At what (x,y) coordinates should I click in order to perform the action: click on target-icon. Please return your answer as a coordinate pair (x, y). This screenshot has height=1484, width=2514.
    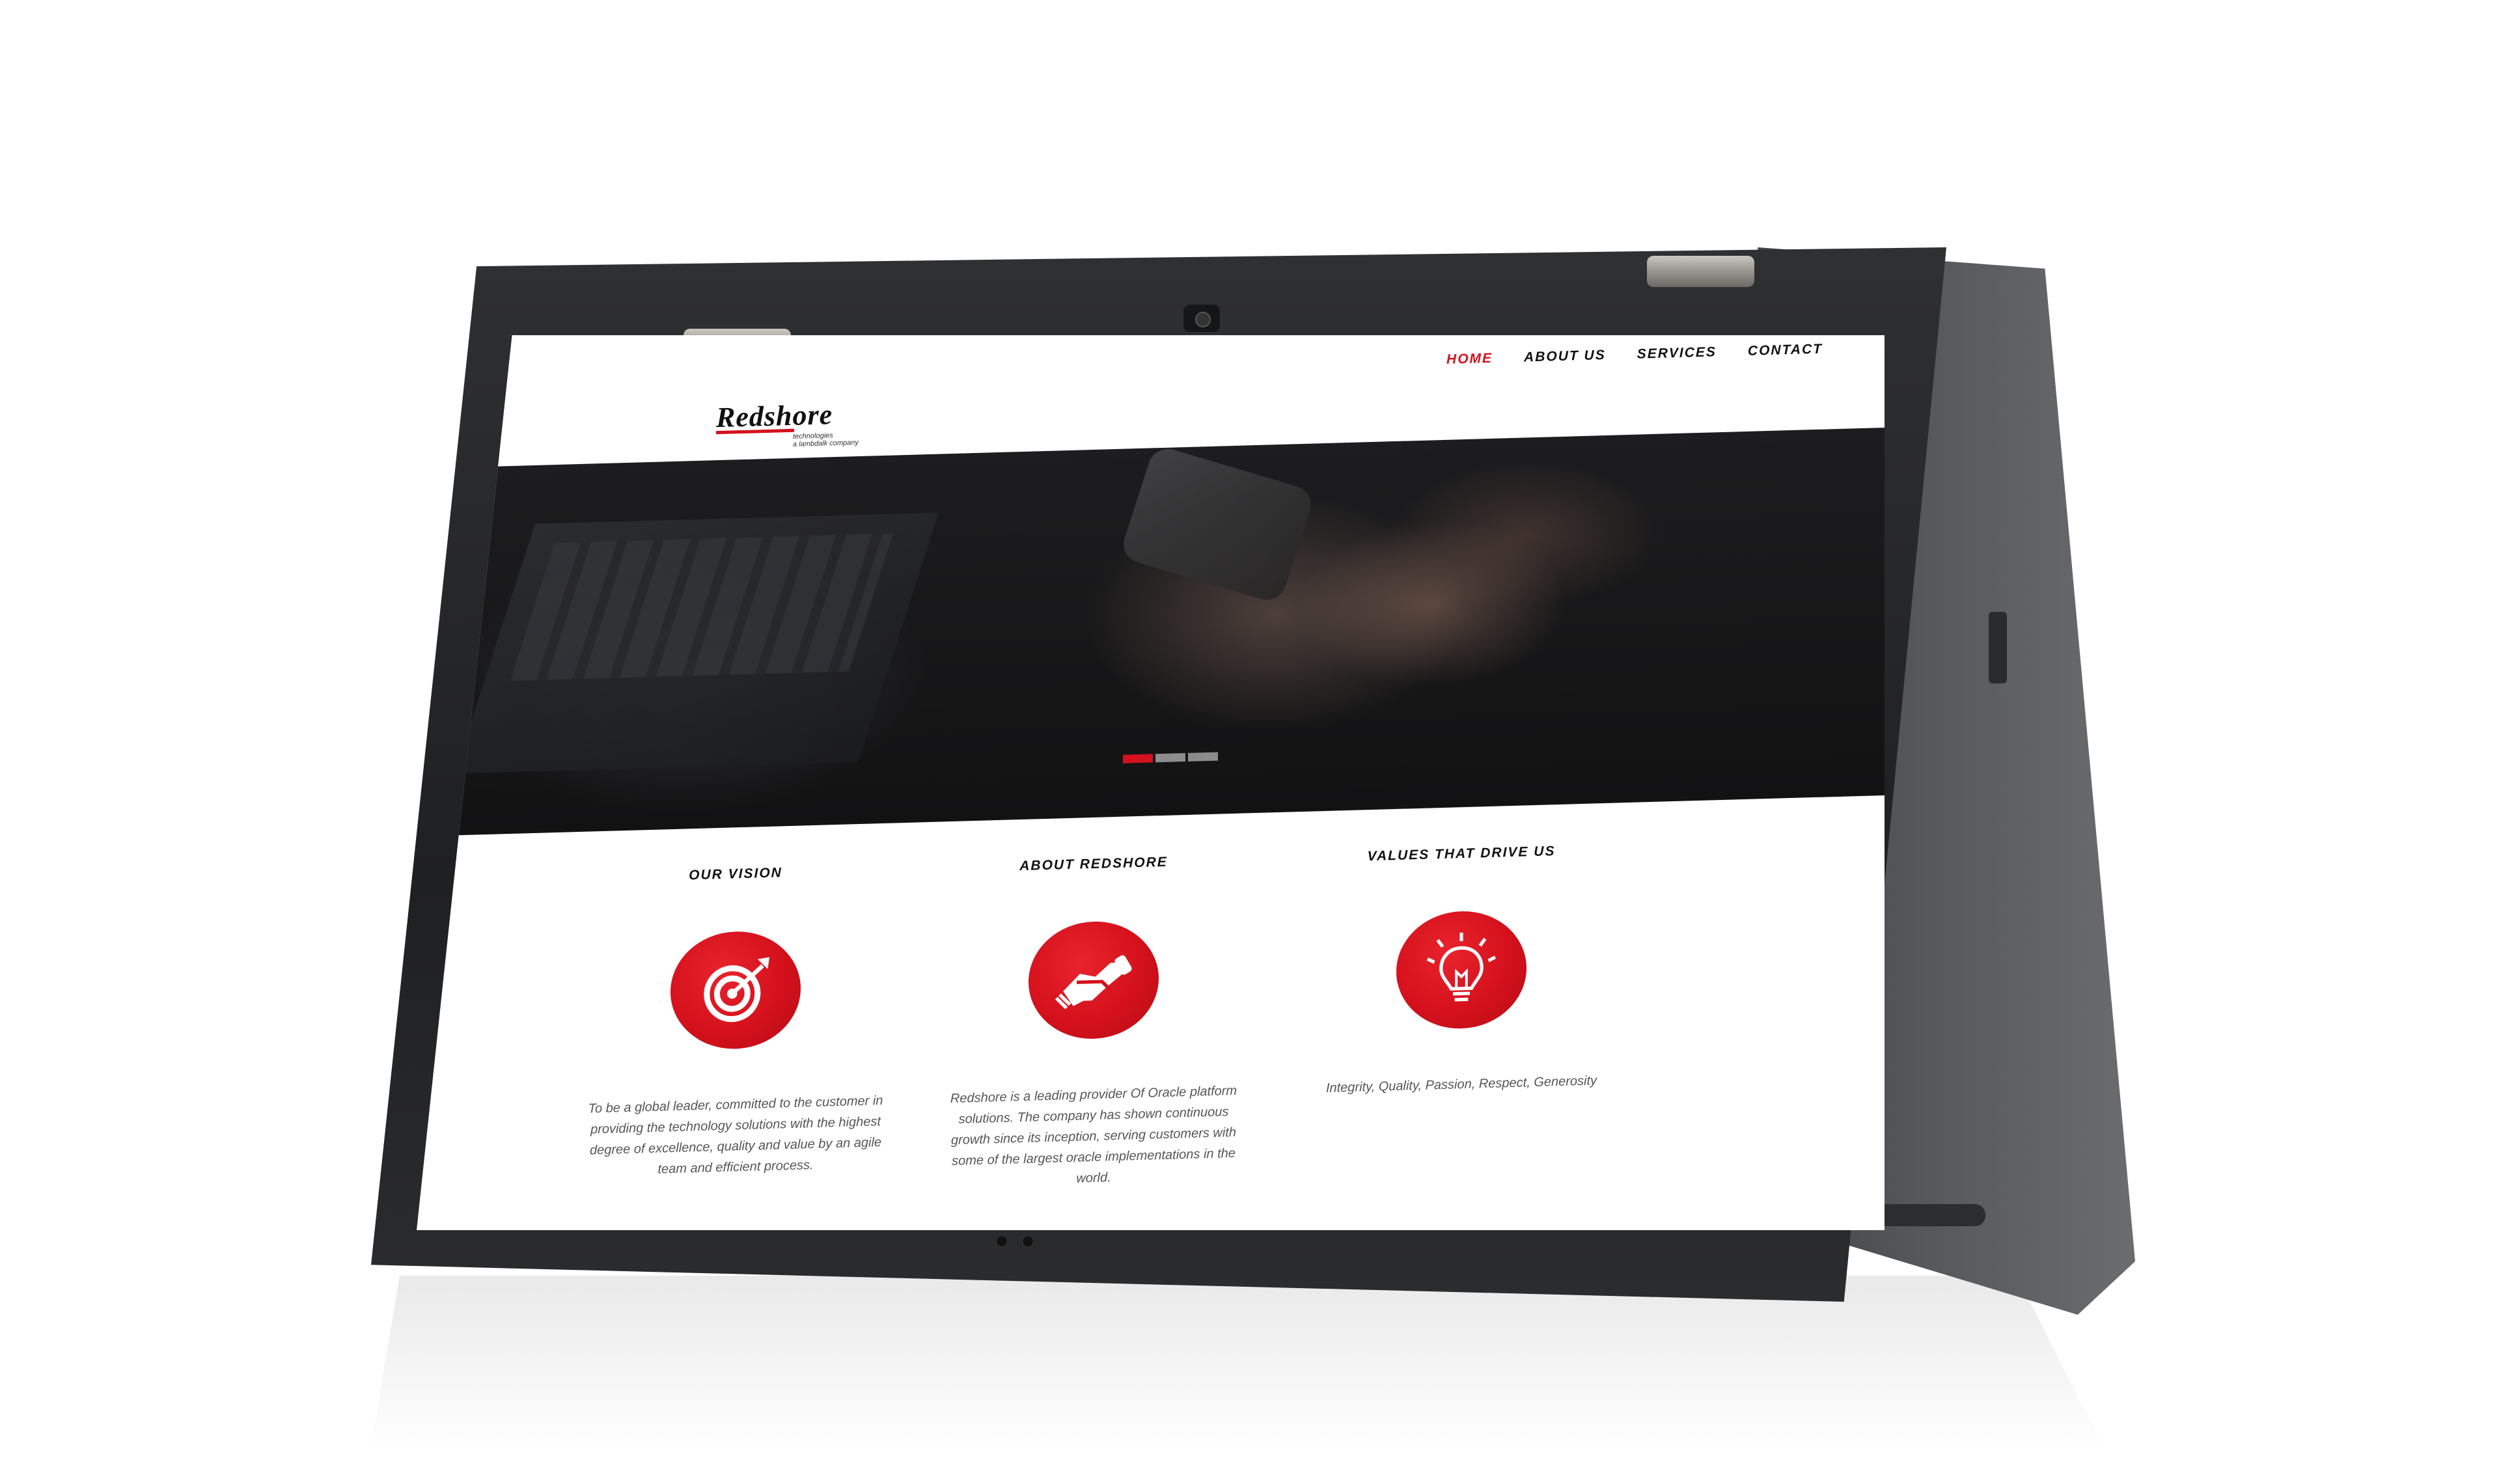
    Looking at the image, I should click on (735, 990).